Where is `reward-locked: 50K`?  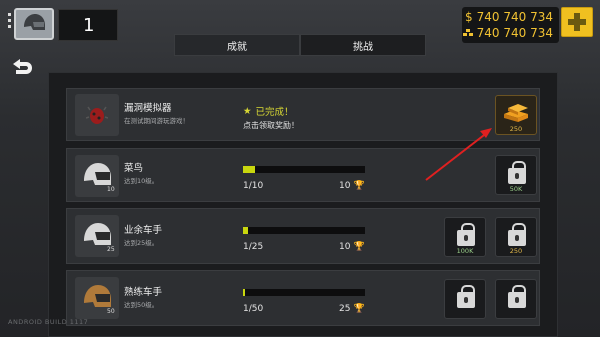
reward-locked: 50K is located at coordinates (516, 175).